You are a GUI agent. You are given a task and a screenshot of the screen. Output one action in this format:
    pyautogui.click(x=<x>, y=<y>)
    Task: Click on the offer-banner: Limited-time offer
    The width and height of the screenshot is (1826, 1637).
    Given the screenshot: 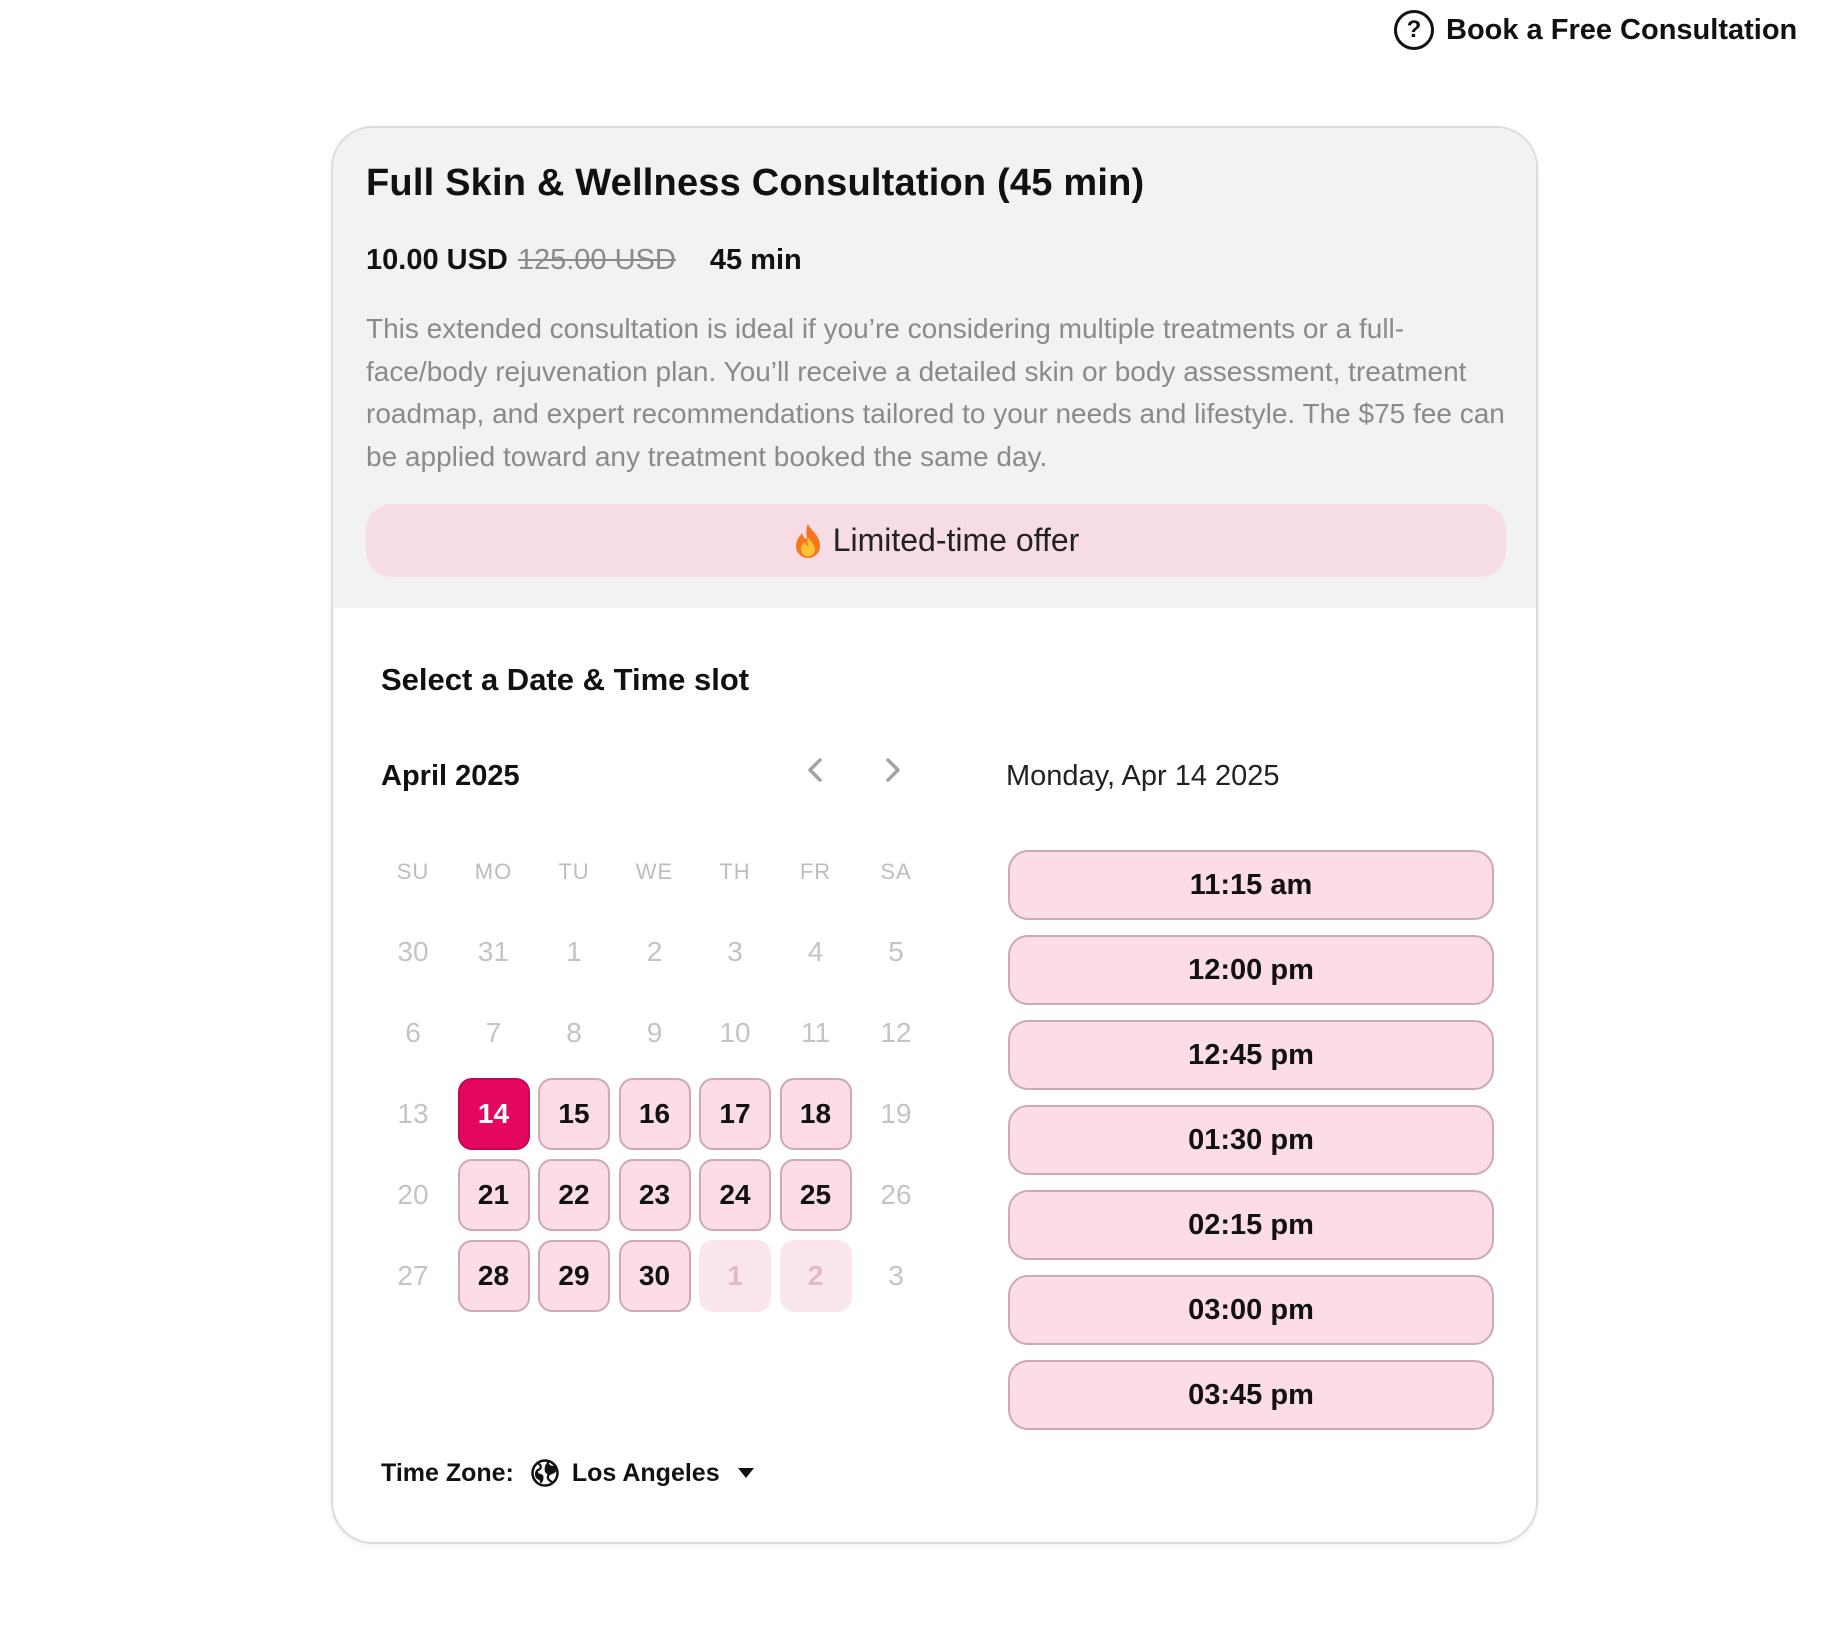 What is the action you would take?
    pyautogui.click(x=936, y=540)
    